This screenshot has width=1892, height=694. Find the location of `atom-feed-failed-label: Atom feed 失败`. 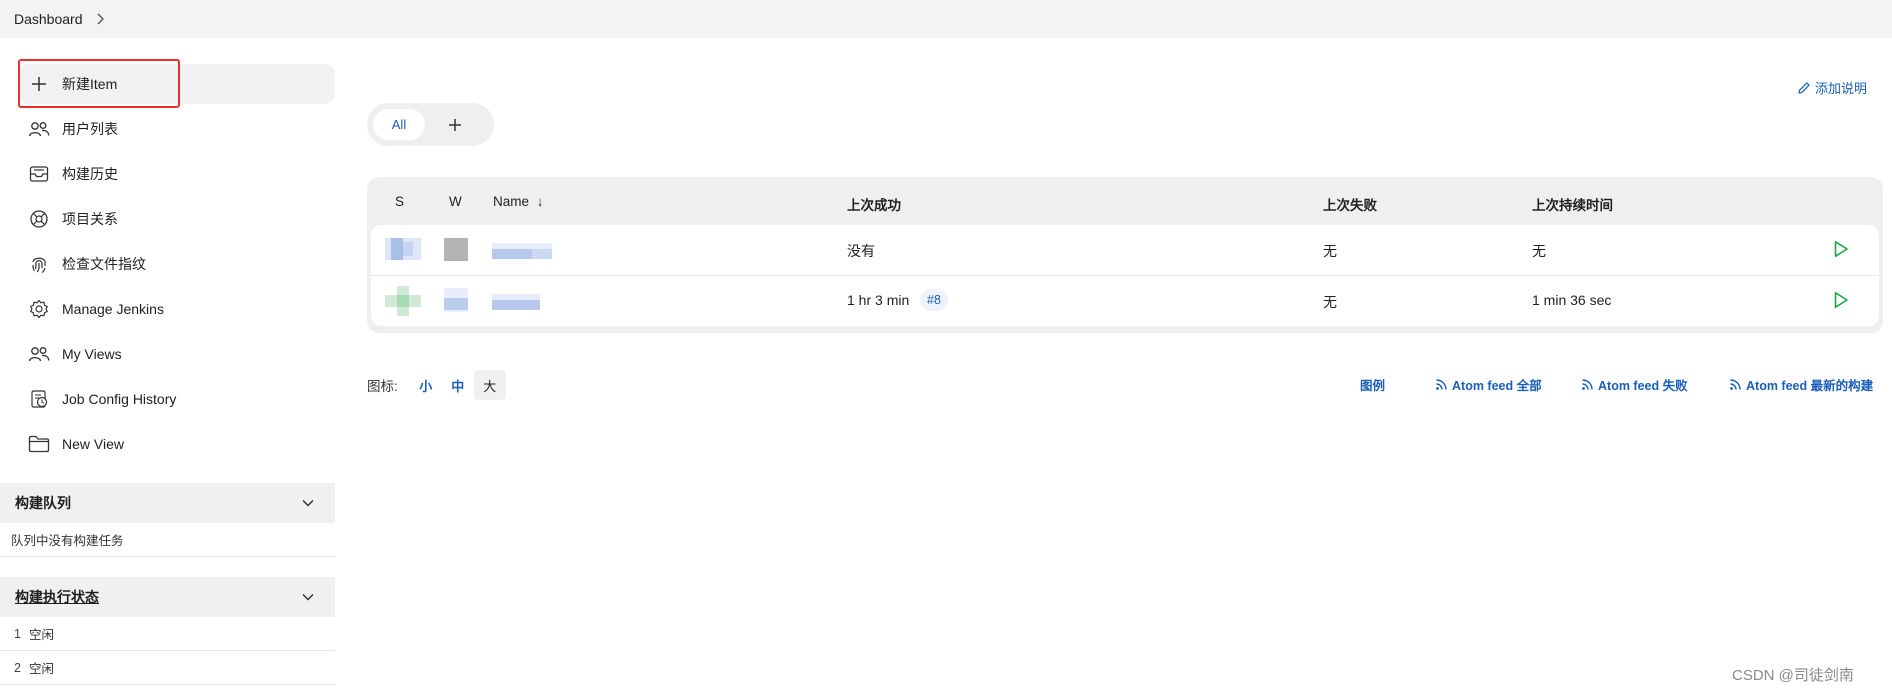

atom-feed-failed-label: Atom feed 失败 is located at coordinates (1643, 385).